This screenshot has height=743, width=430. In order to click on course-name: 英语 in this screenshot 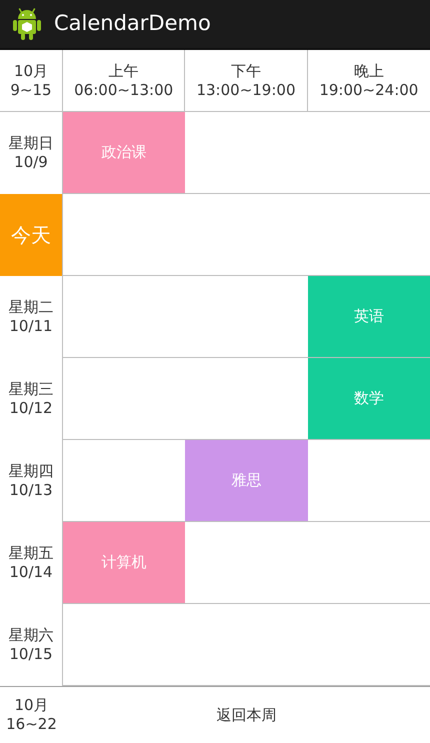, I will do `click(369, 317)`.